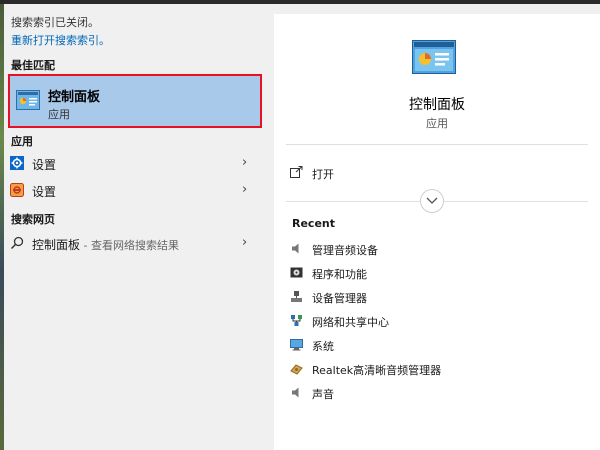  What do you see at coordinates (295, 392) in the screenshot?
I see `sound-icon` at bounding box center [295, 392].